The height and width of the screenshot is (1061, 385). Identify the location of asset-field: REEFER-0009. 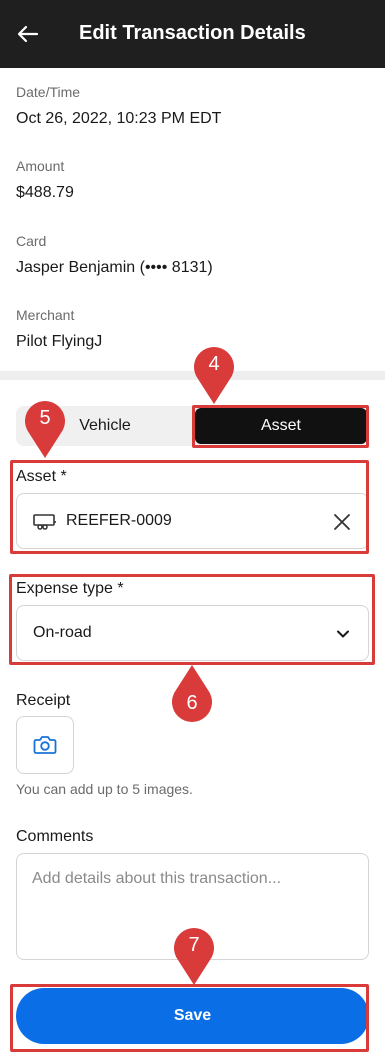
(192, 521).